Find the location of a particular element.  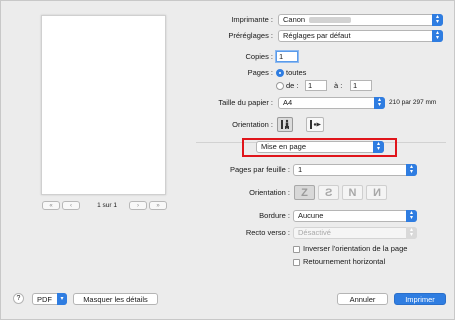

layout-direction-s-button: S is located at coordinates (328, 192).